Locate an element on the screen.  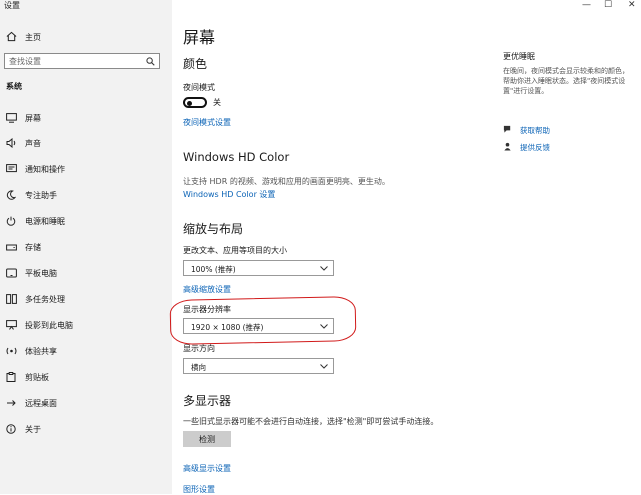
color-heading: 颜色 is located at coordinates (195, 64).